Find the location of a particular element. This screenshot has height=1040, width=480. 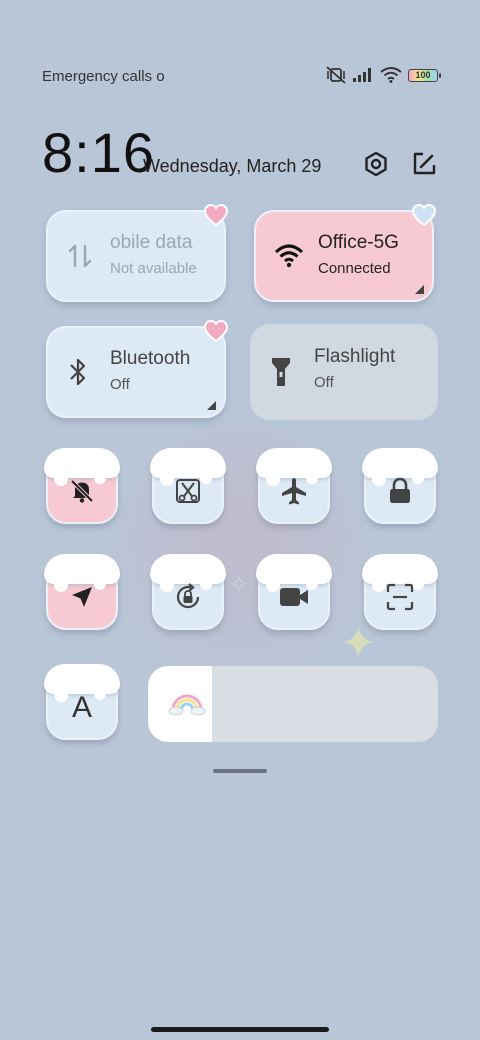

silent-toggle is located at coordinates (82, 486).